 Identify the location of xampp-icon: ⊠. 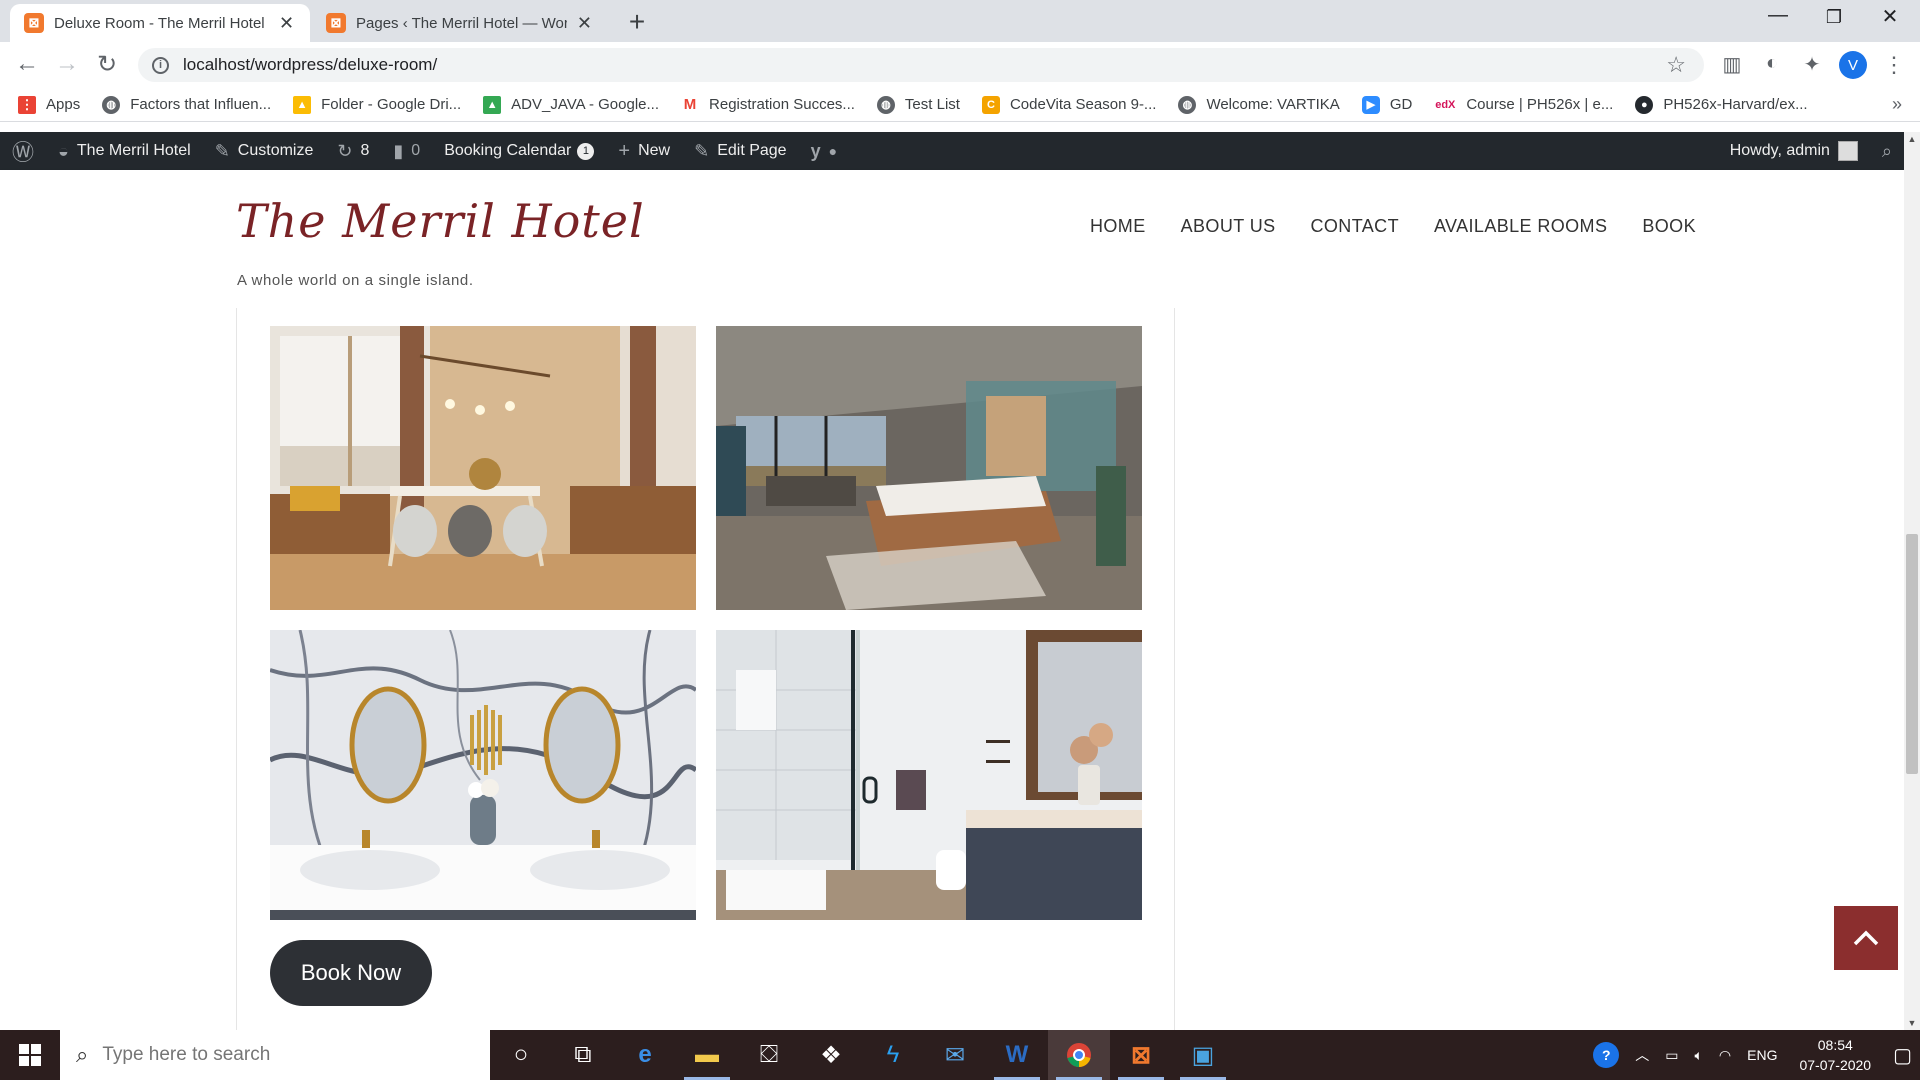
(1141, 1055).